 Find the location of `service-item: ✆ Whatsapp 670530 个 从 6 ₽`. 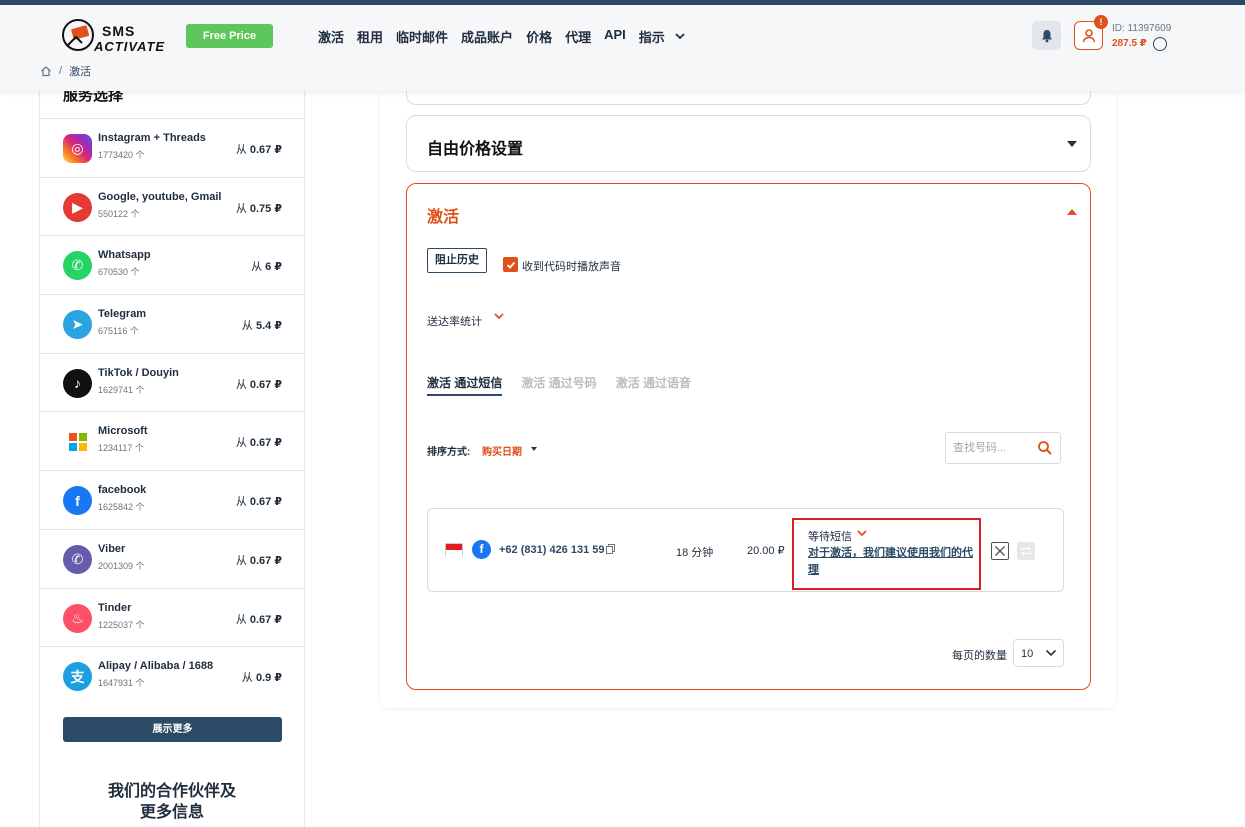

service-item: ✆ Whatsapp 670530 个 从 6 ₽ is located at coordinates (172, 264).